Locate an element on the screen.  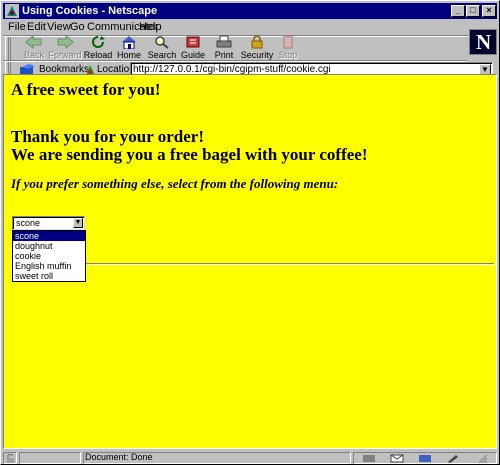
guide-icon is located at coordinates (193, 42).